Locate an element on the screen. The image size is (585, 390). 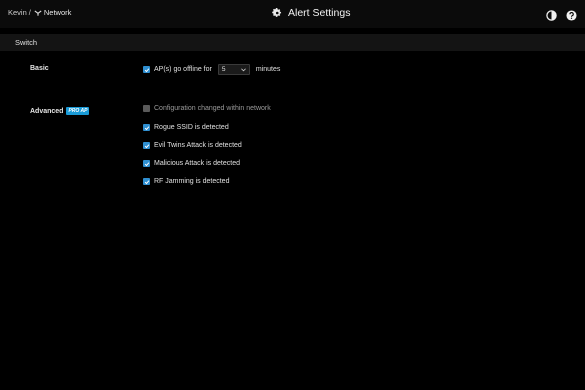
offline-minutes-value: 5 is located at coordinates (223, 69).